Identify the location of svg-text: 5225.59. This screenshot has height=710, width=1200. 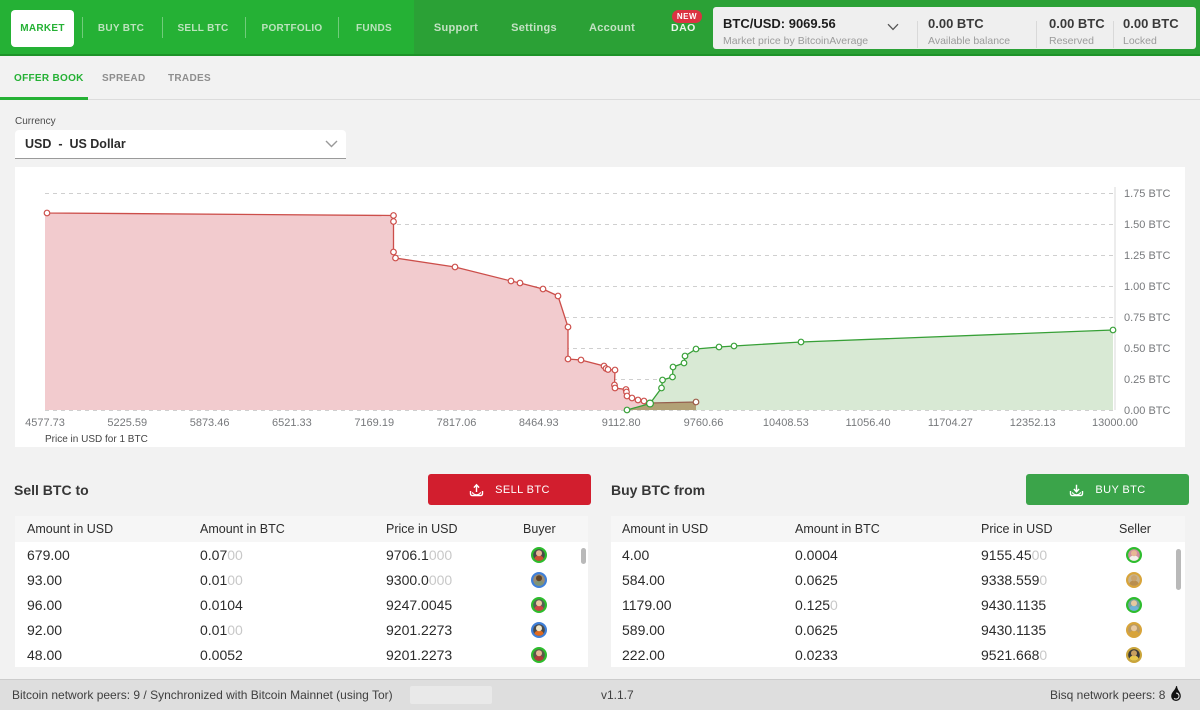
(127, 423).